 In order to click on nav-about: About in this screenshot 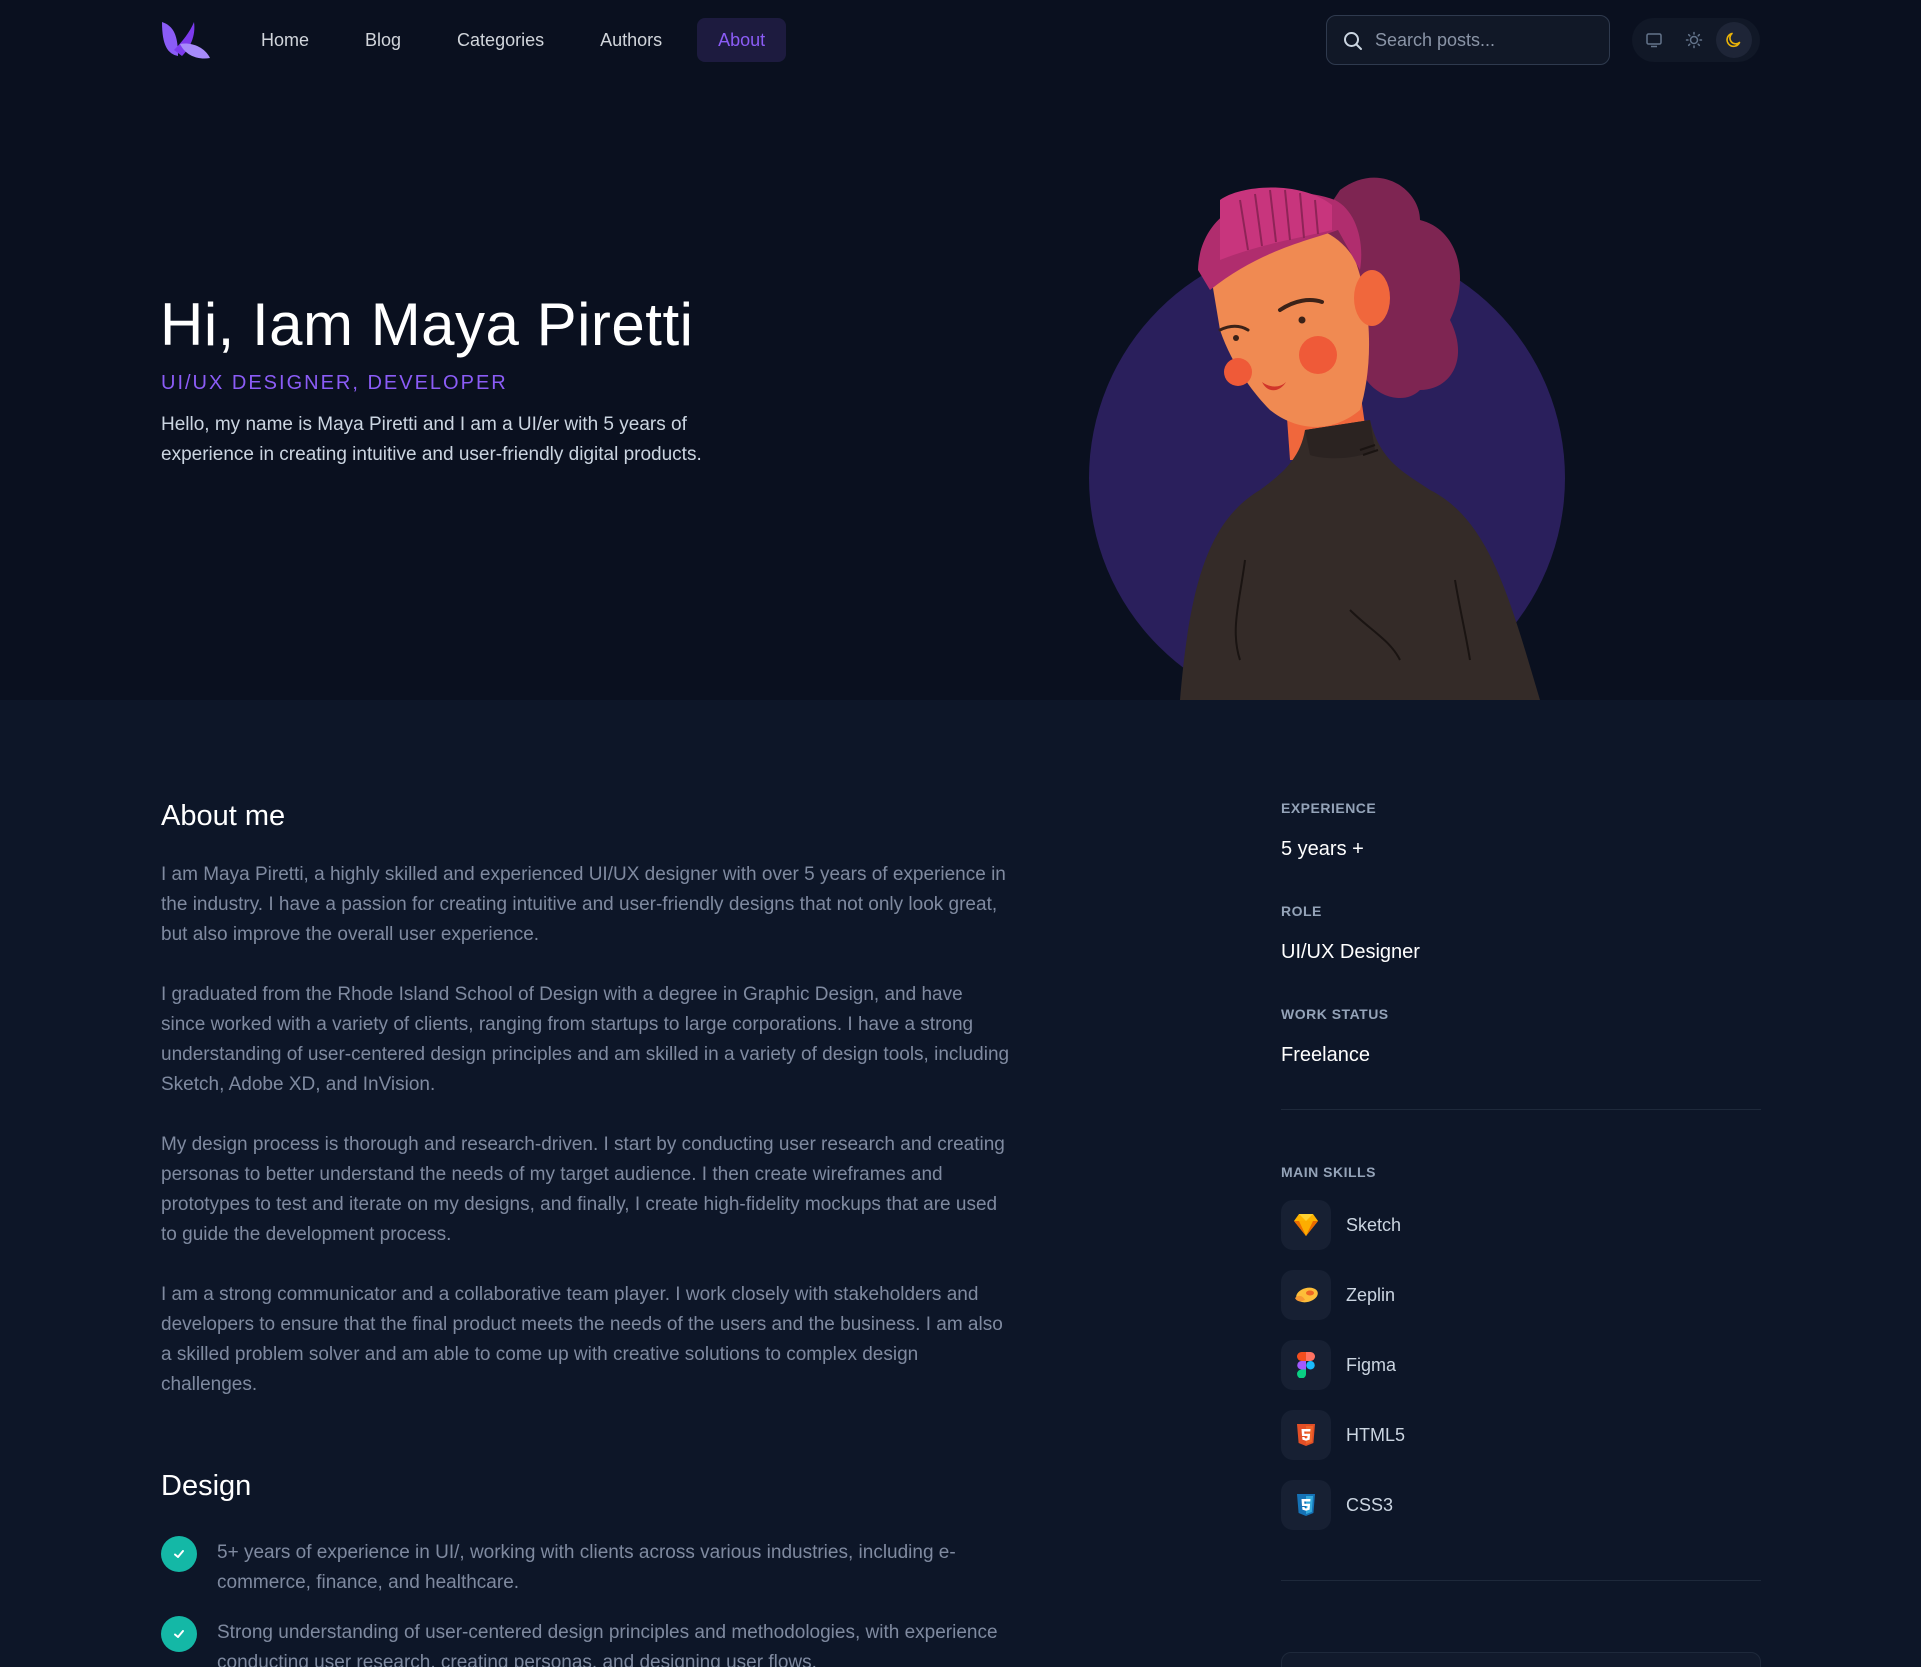, I will do `click(742, 40)`.